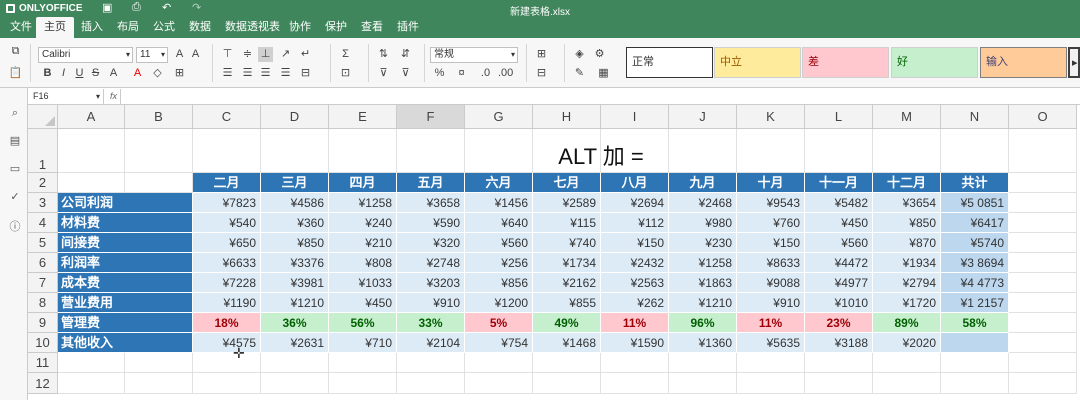  I want to click on align-center-icon: ☰, so click(247, 73).